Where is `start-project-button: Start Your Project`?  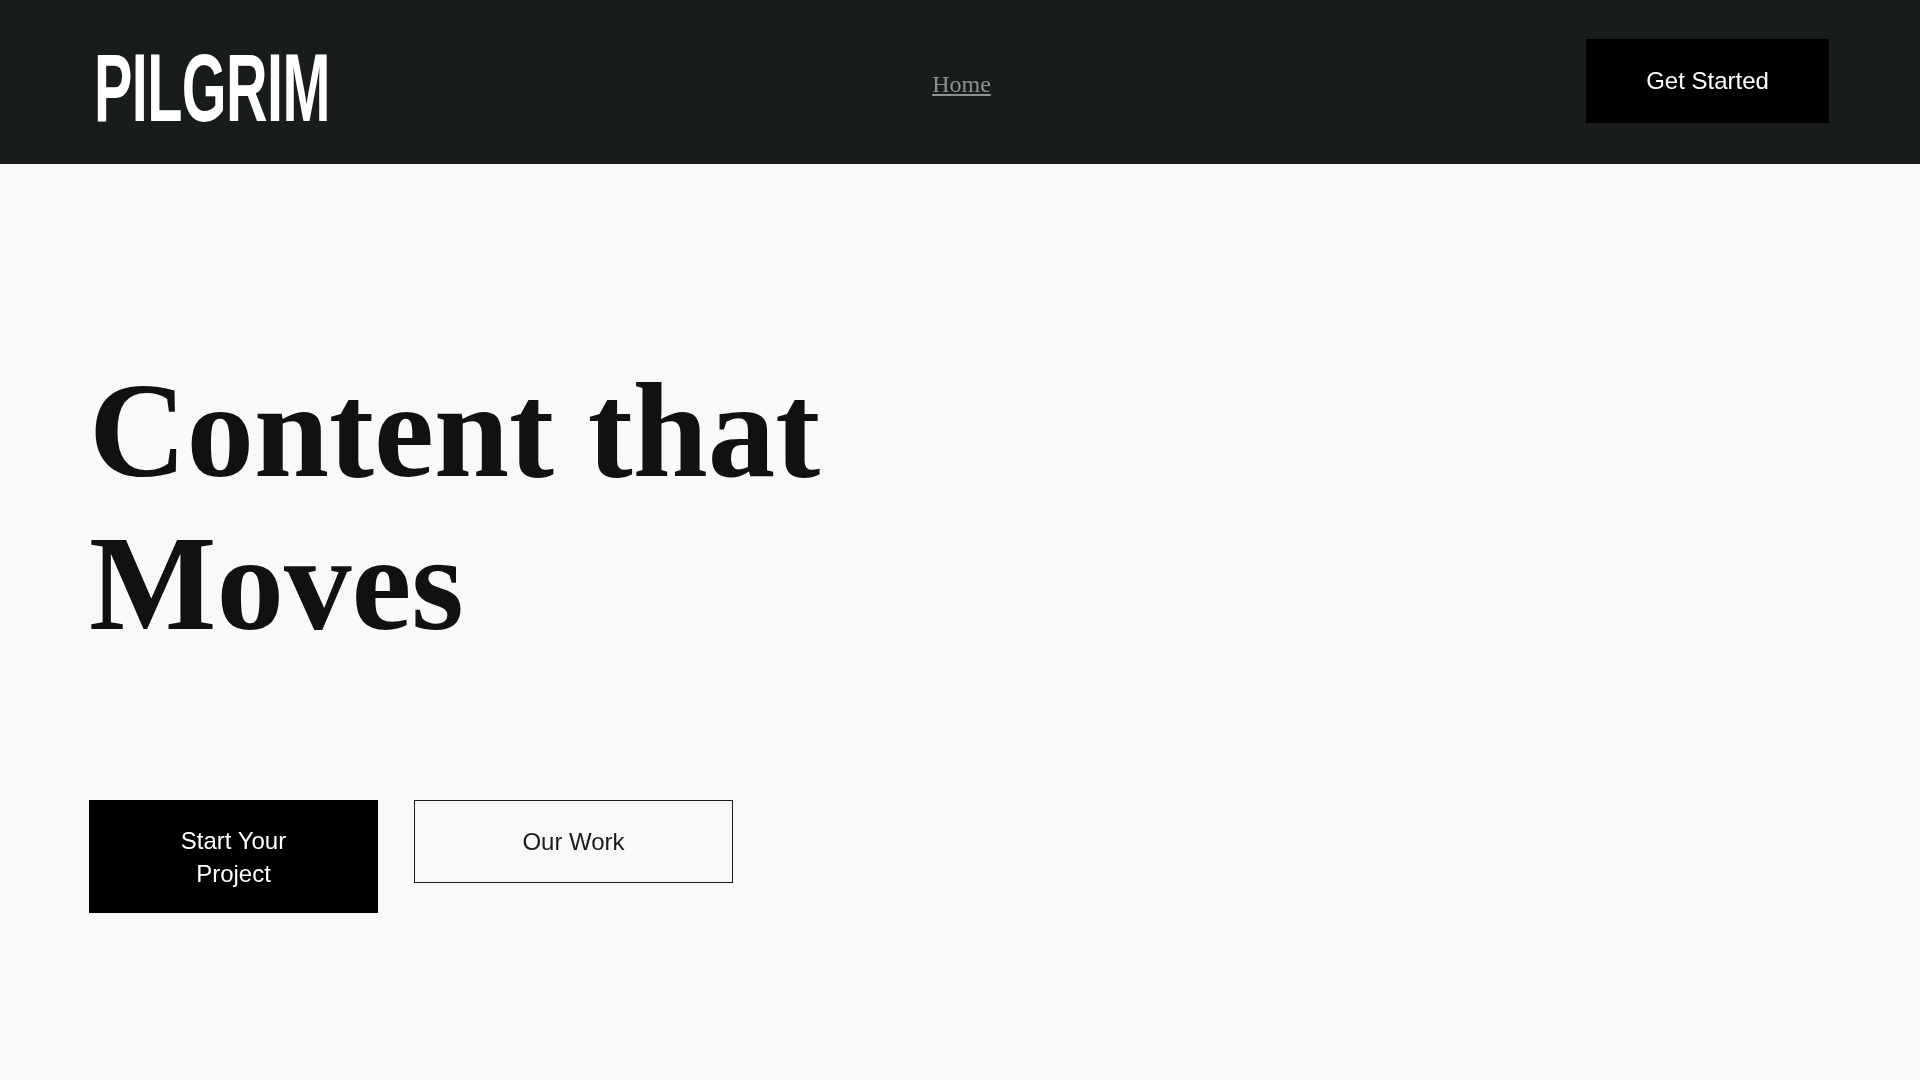
start-project-button: Start Your Project is located at coordinates (233, 856).